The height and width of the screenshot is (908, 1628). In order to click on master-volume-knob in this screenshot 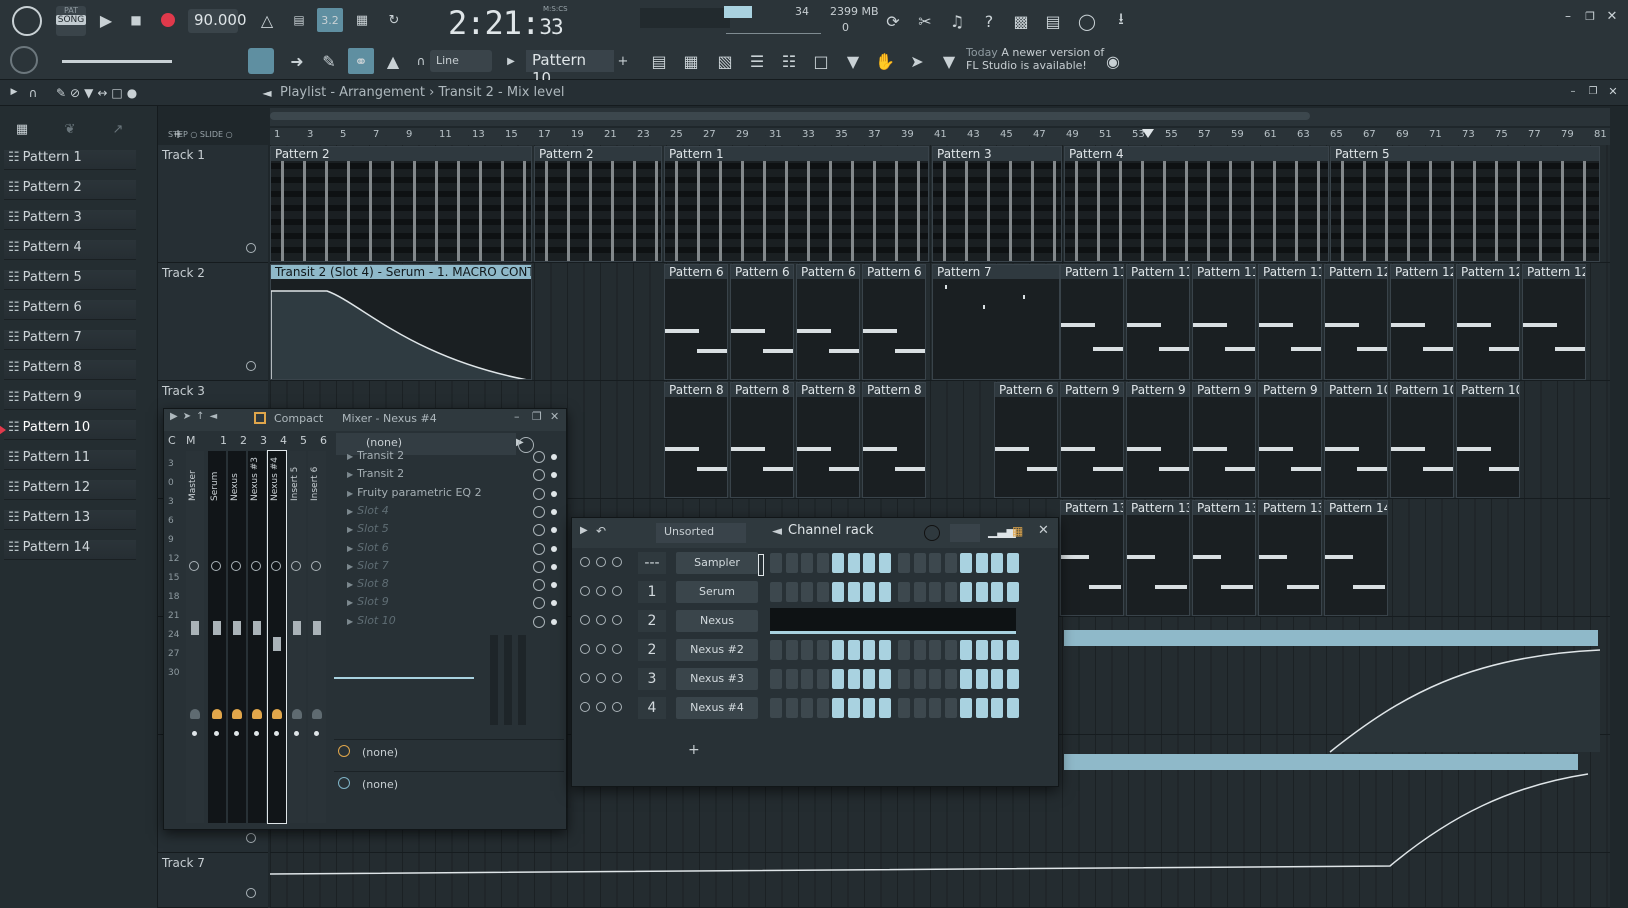, I will do `click(27, 21)`.